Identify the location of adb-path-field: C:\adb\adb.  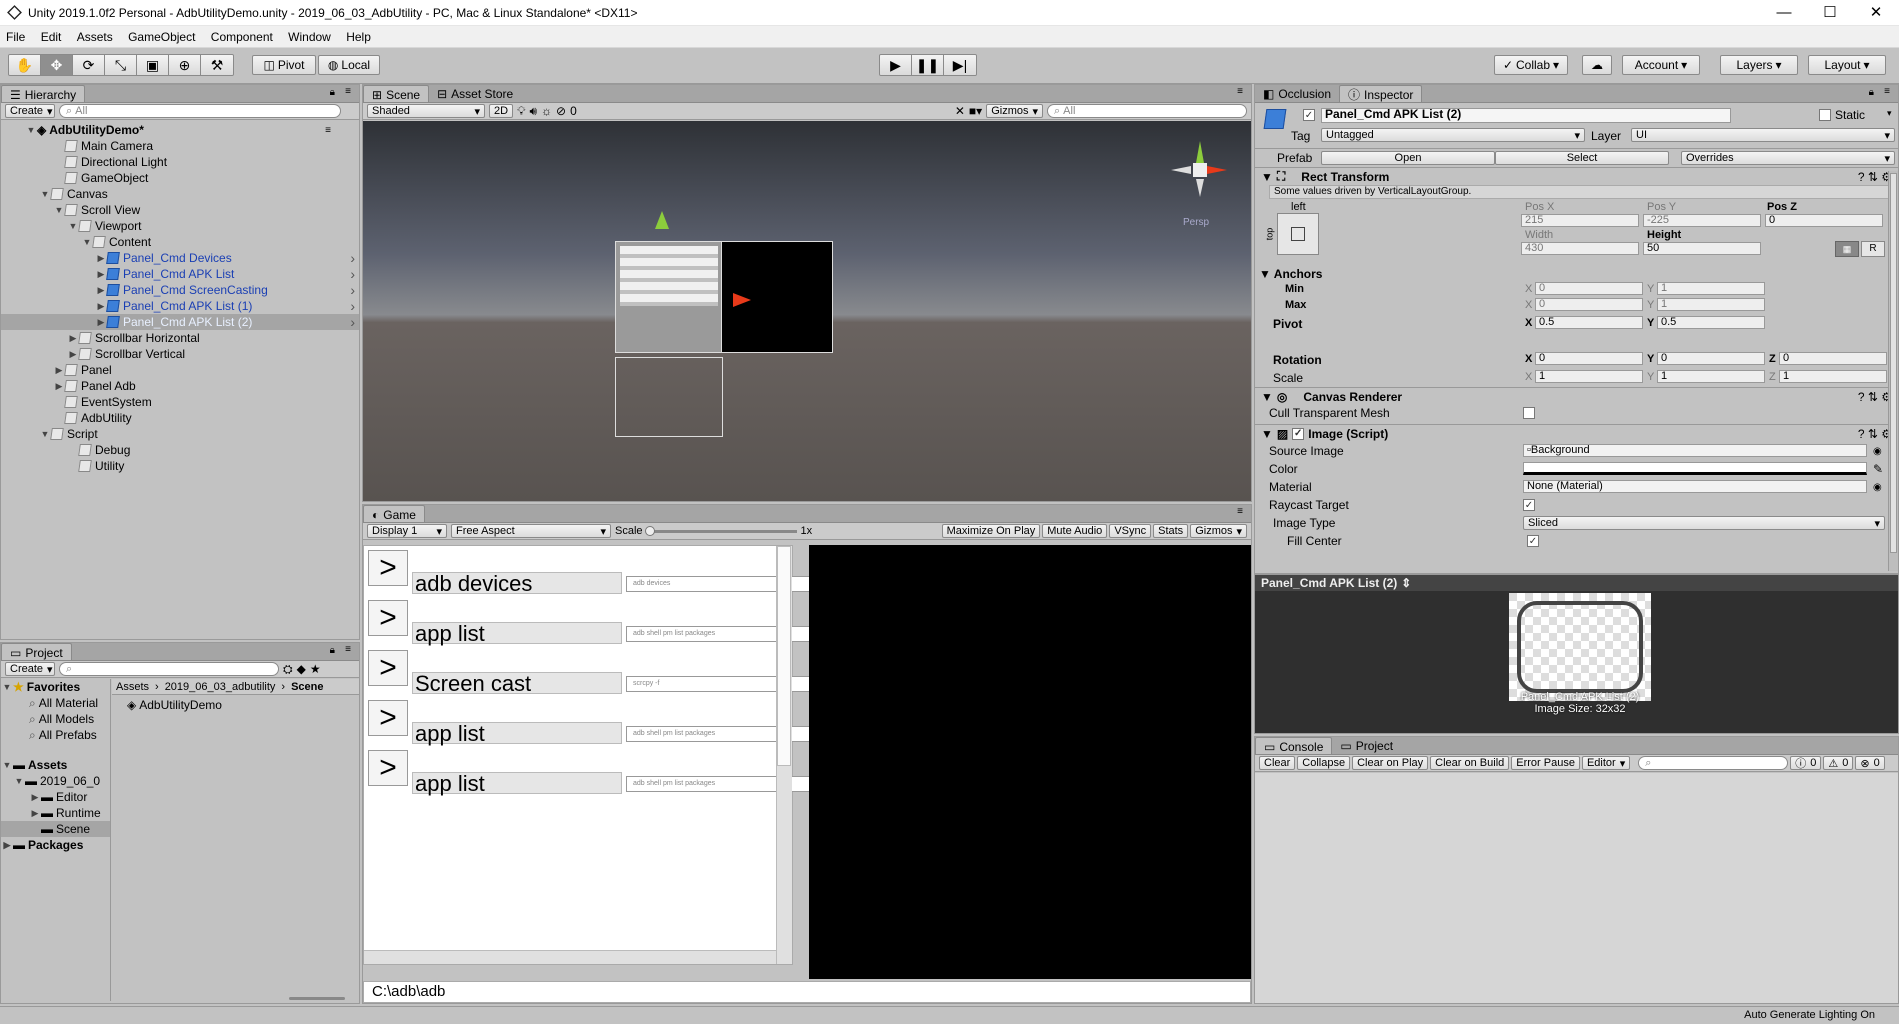
(807, 992).